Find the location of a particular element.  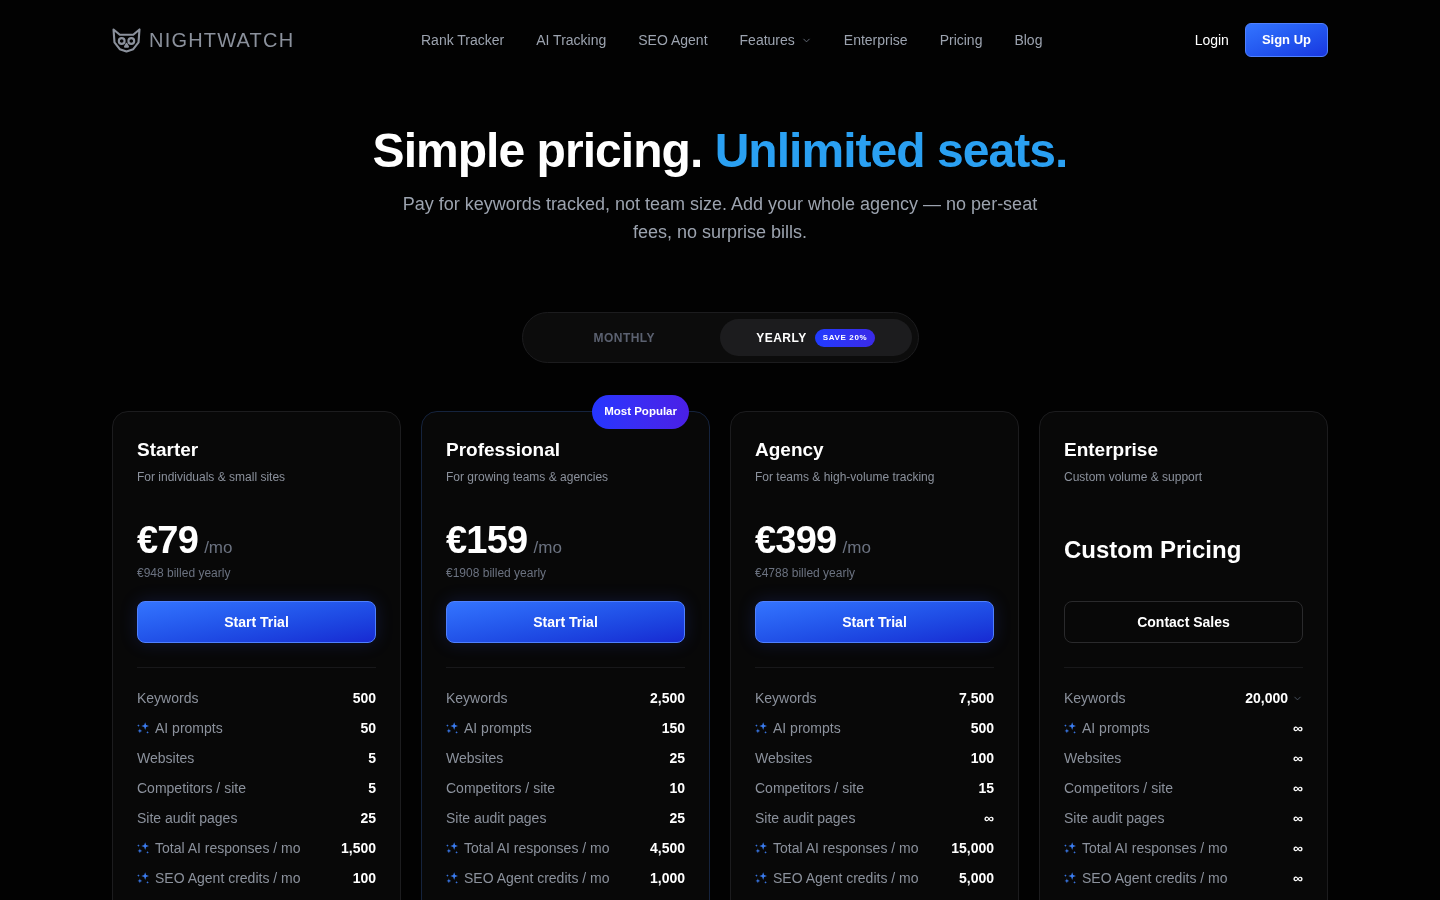

billing-option: YEARLY SAVE 20% is located at coordinates (816, 337).